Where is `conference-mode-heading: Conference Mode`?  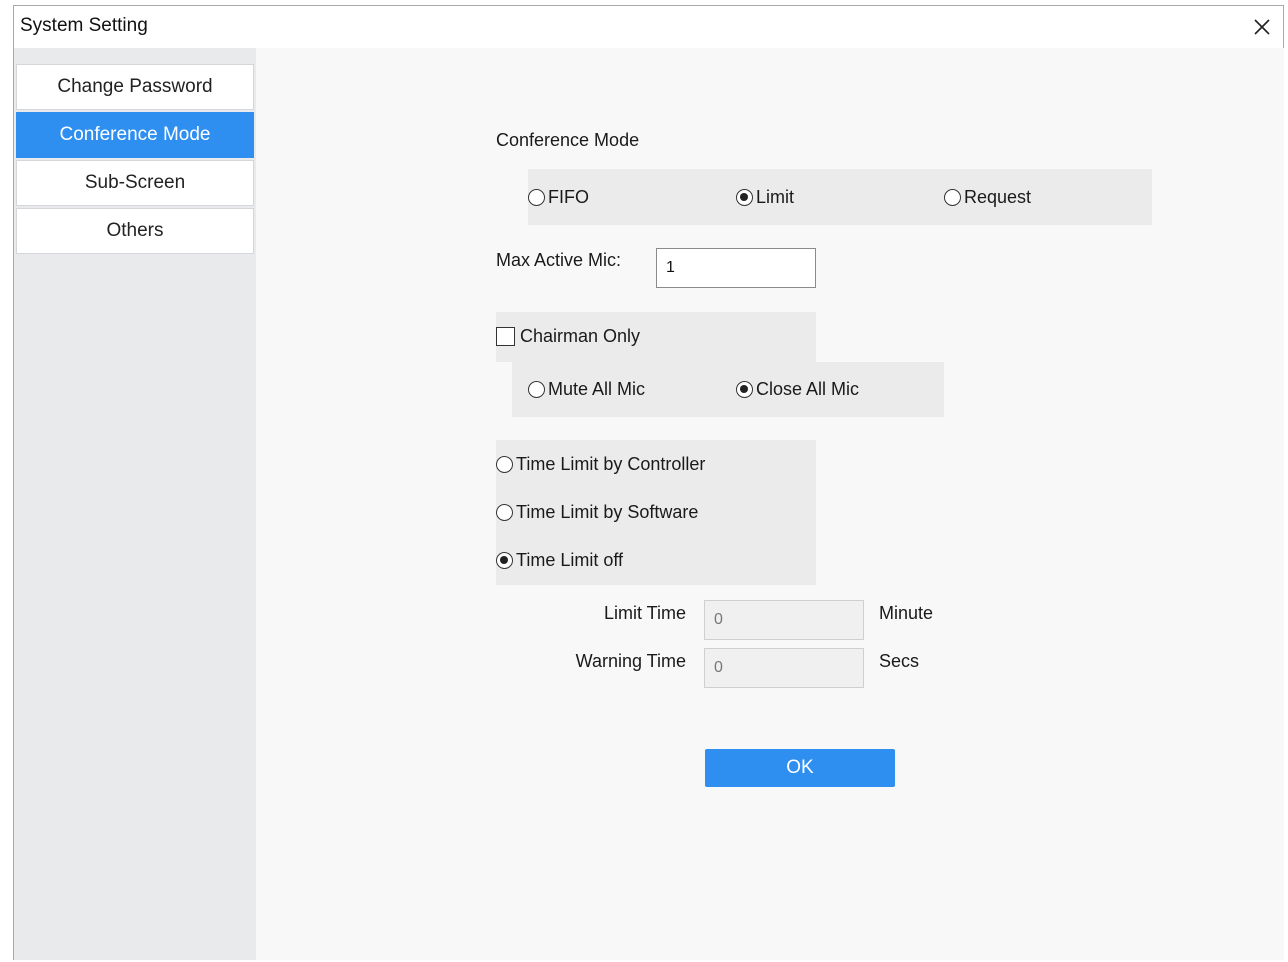 conference-mode-heading: Conference Mode is located at coordinates (568, 140).